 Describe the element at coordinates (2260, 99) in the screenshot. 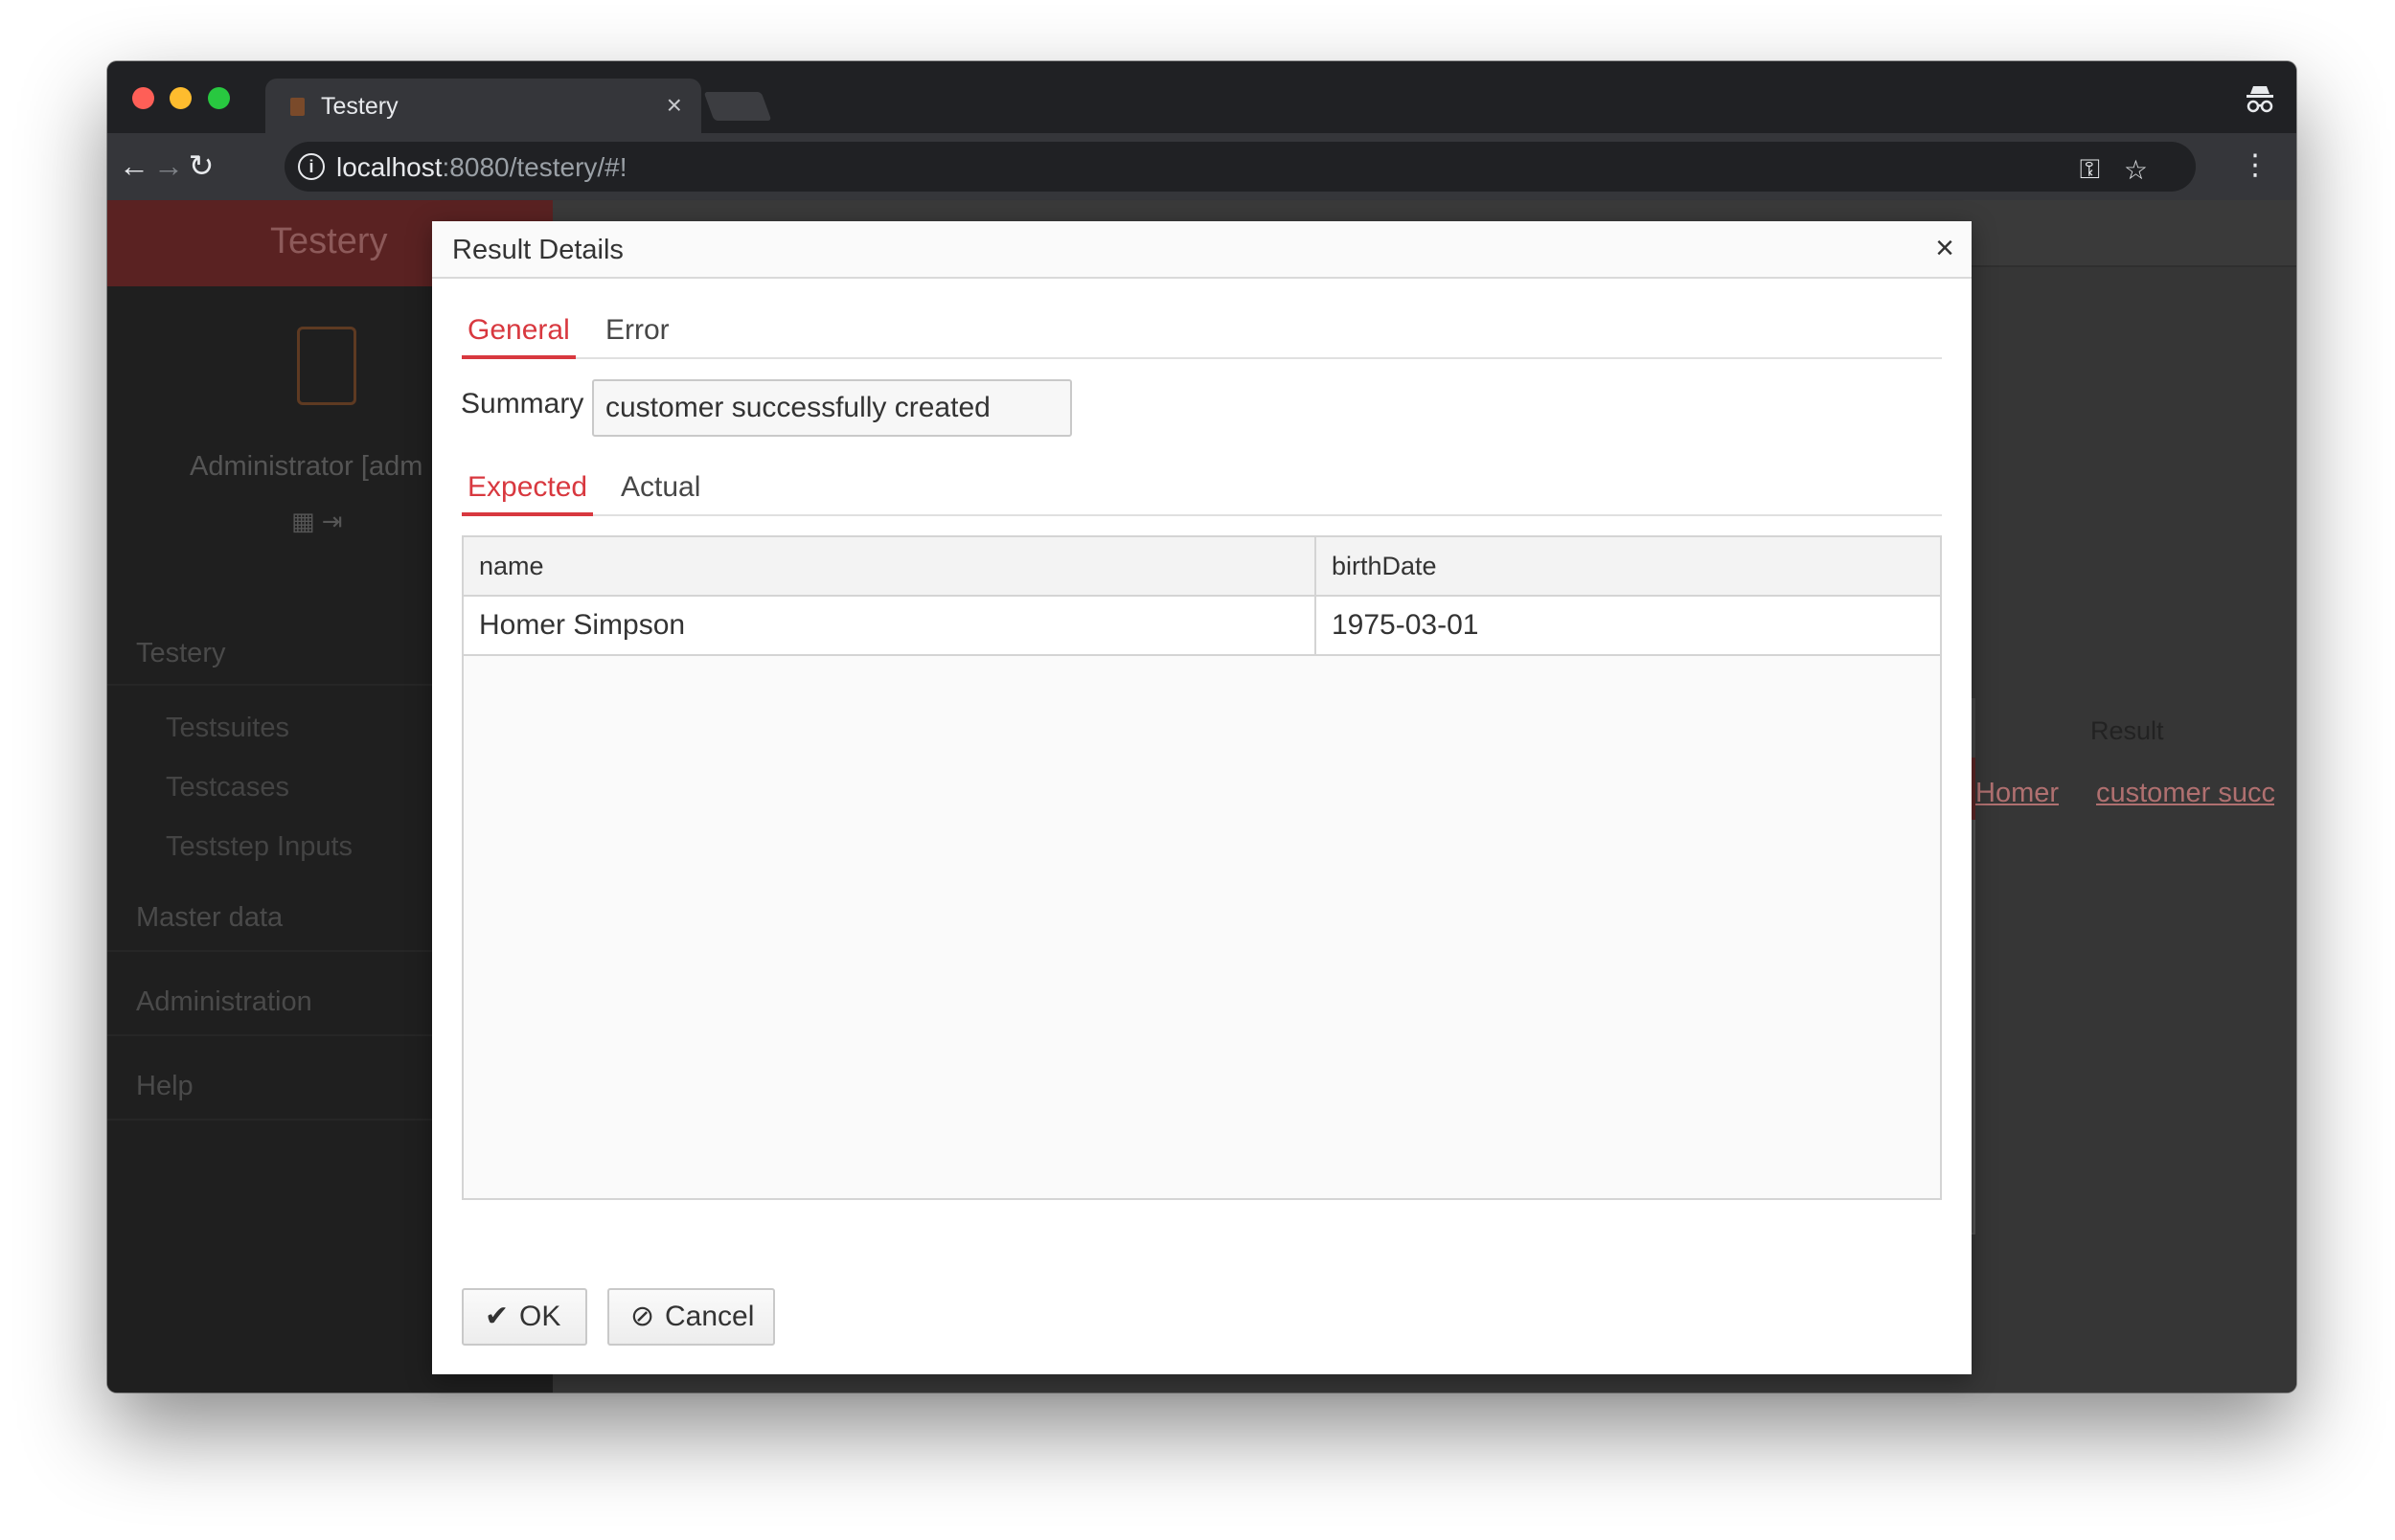

I see `incognito-icon` at that location.